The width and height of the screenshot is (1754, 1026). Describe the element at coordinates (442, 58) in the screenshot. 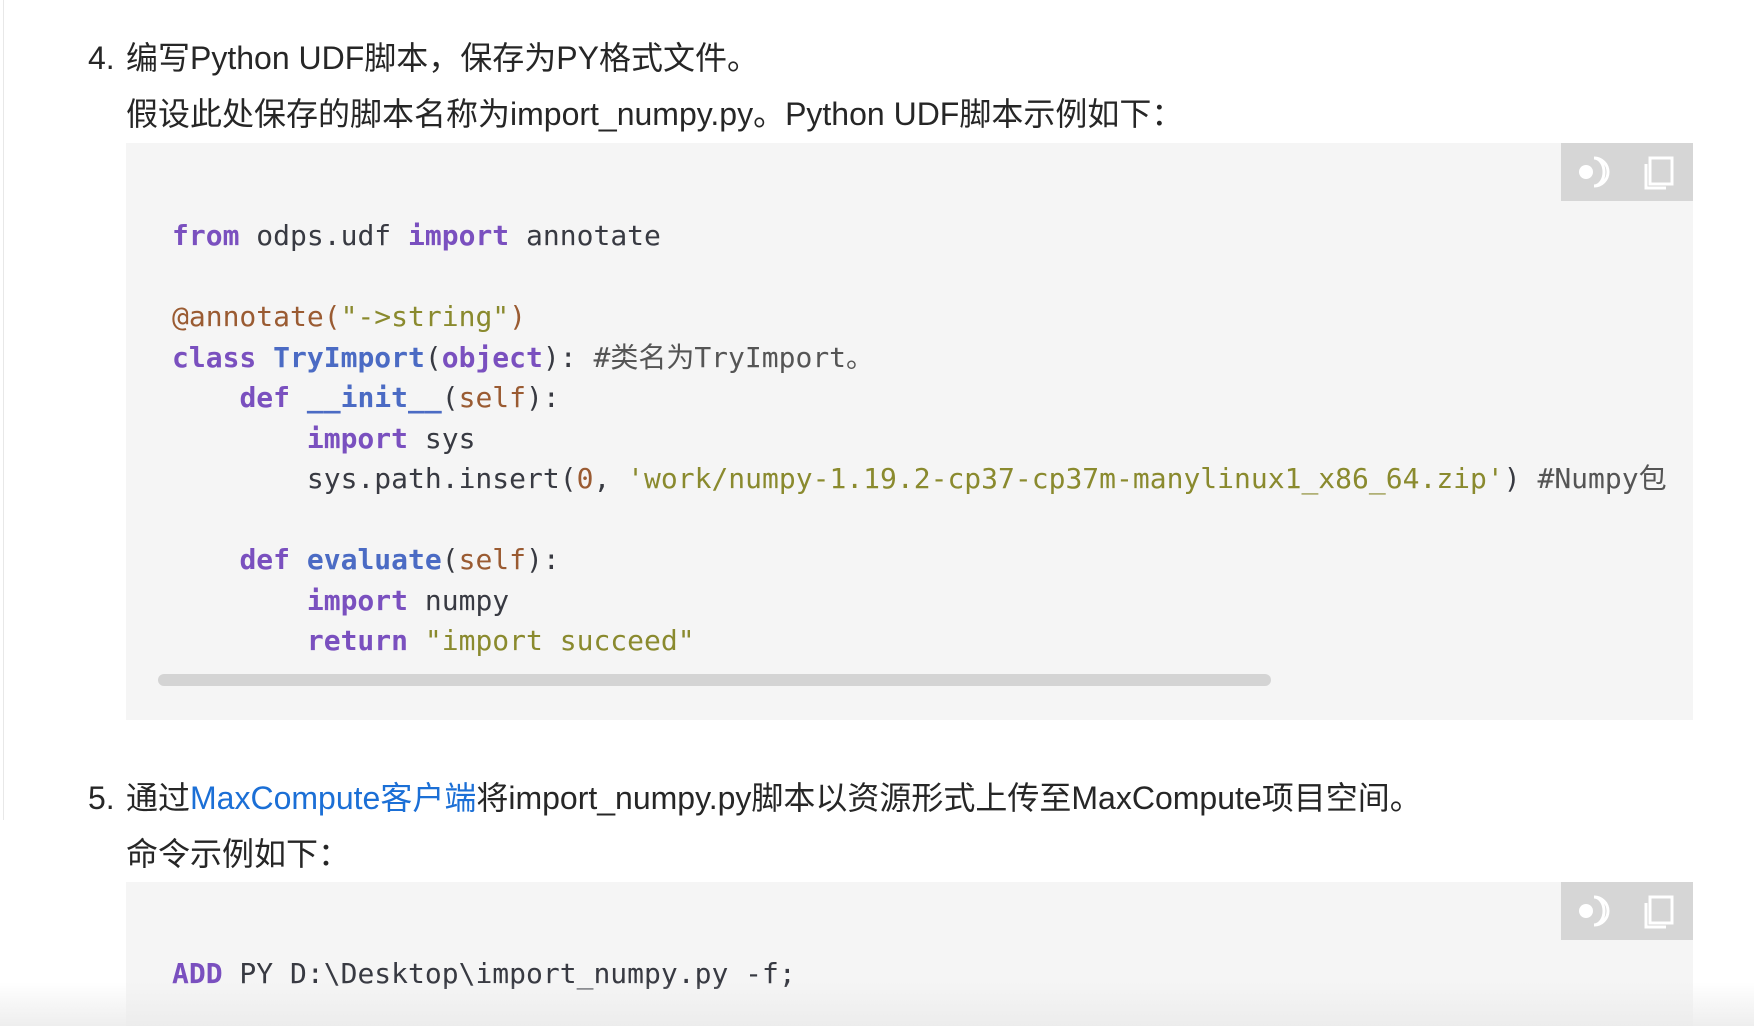

I see `step-title: 编写Python UDF脚本，保存为PY格式文件。` at that location.